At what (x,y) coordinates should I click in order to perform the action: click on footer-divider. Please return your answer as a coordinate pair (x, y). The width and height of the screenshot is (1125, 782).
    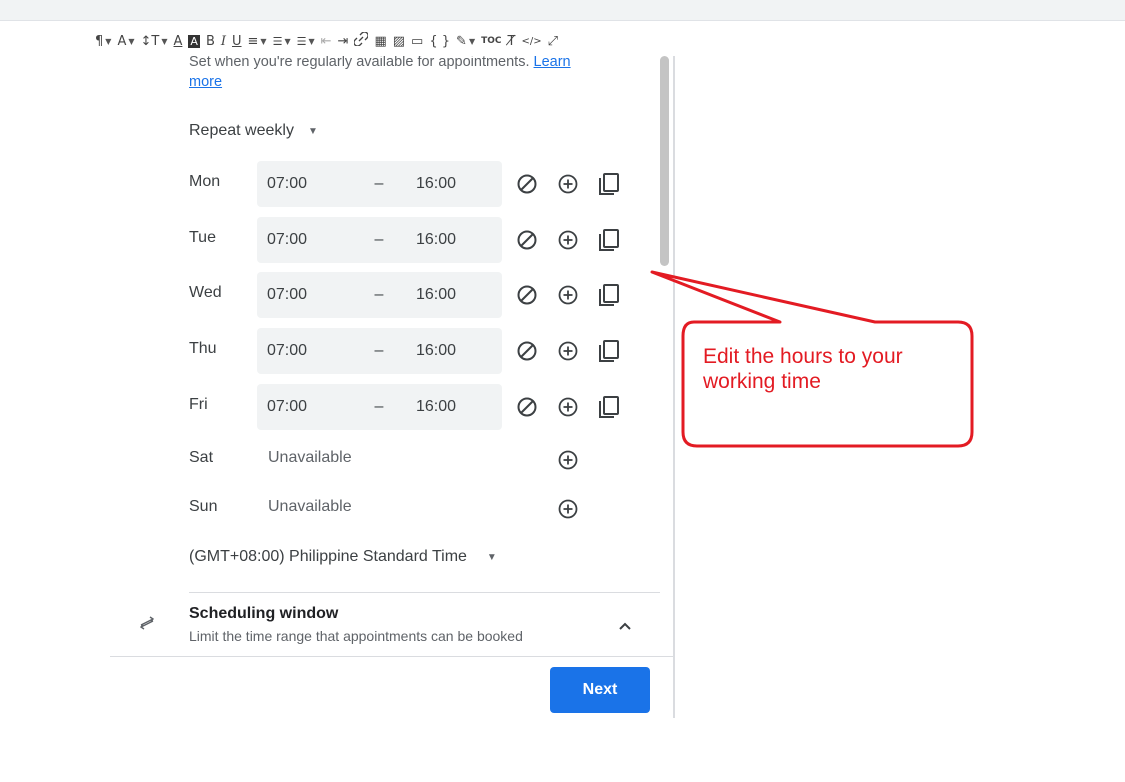
    Looking at the image, I should click on (391, 656).